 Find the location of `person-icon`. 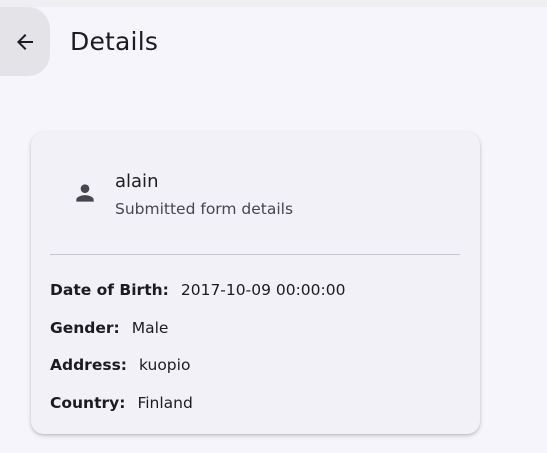

person-icon is located at coordinates (85, 193).